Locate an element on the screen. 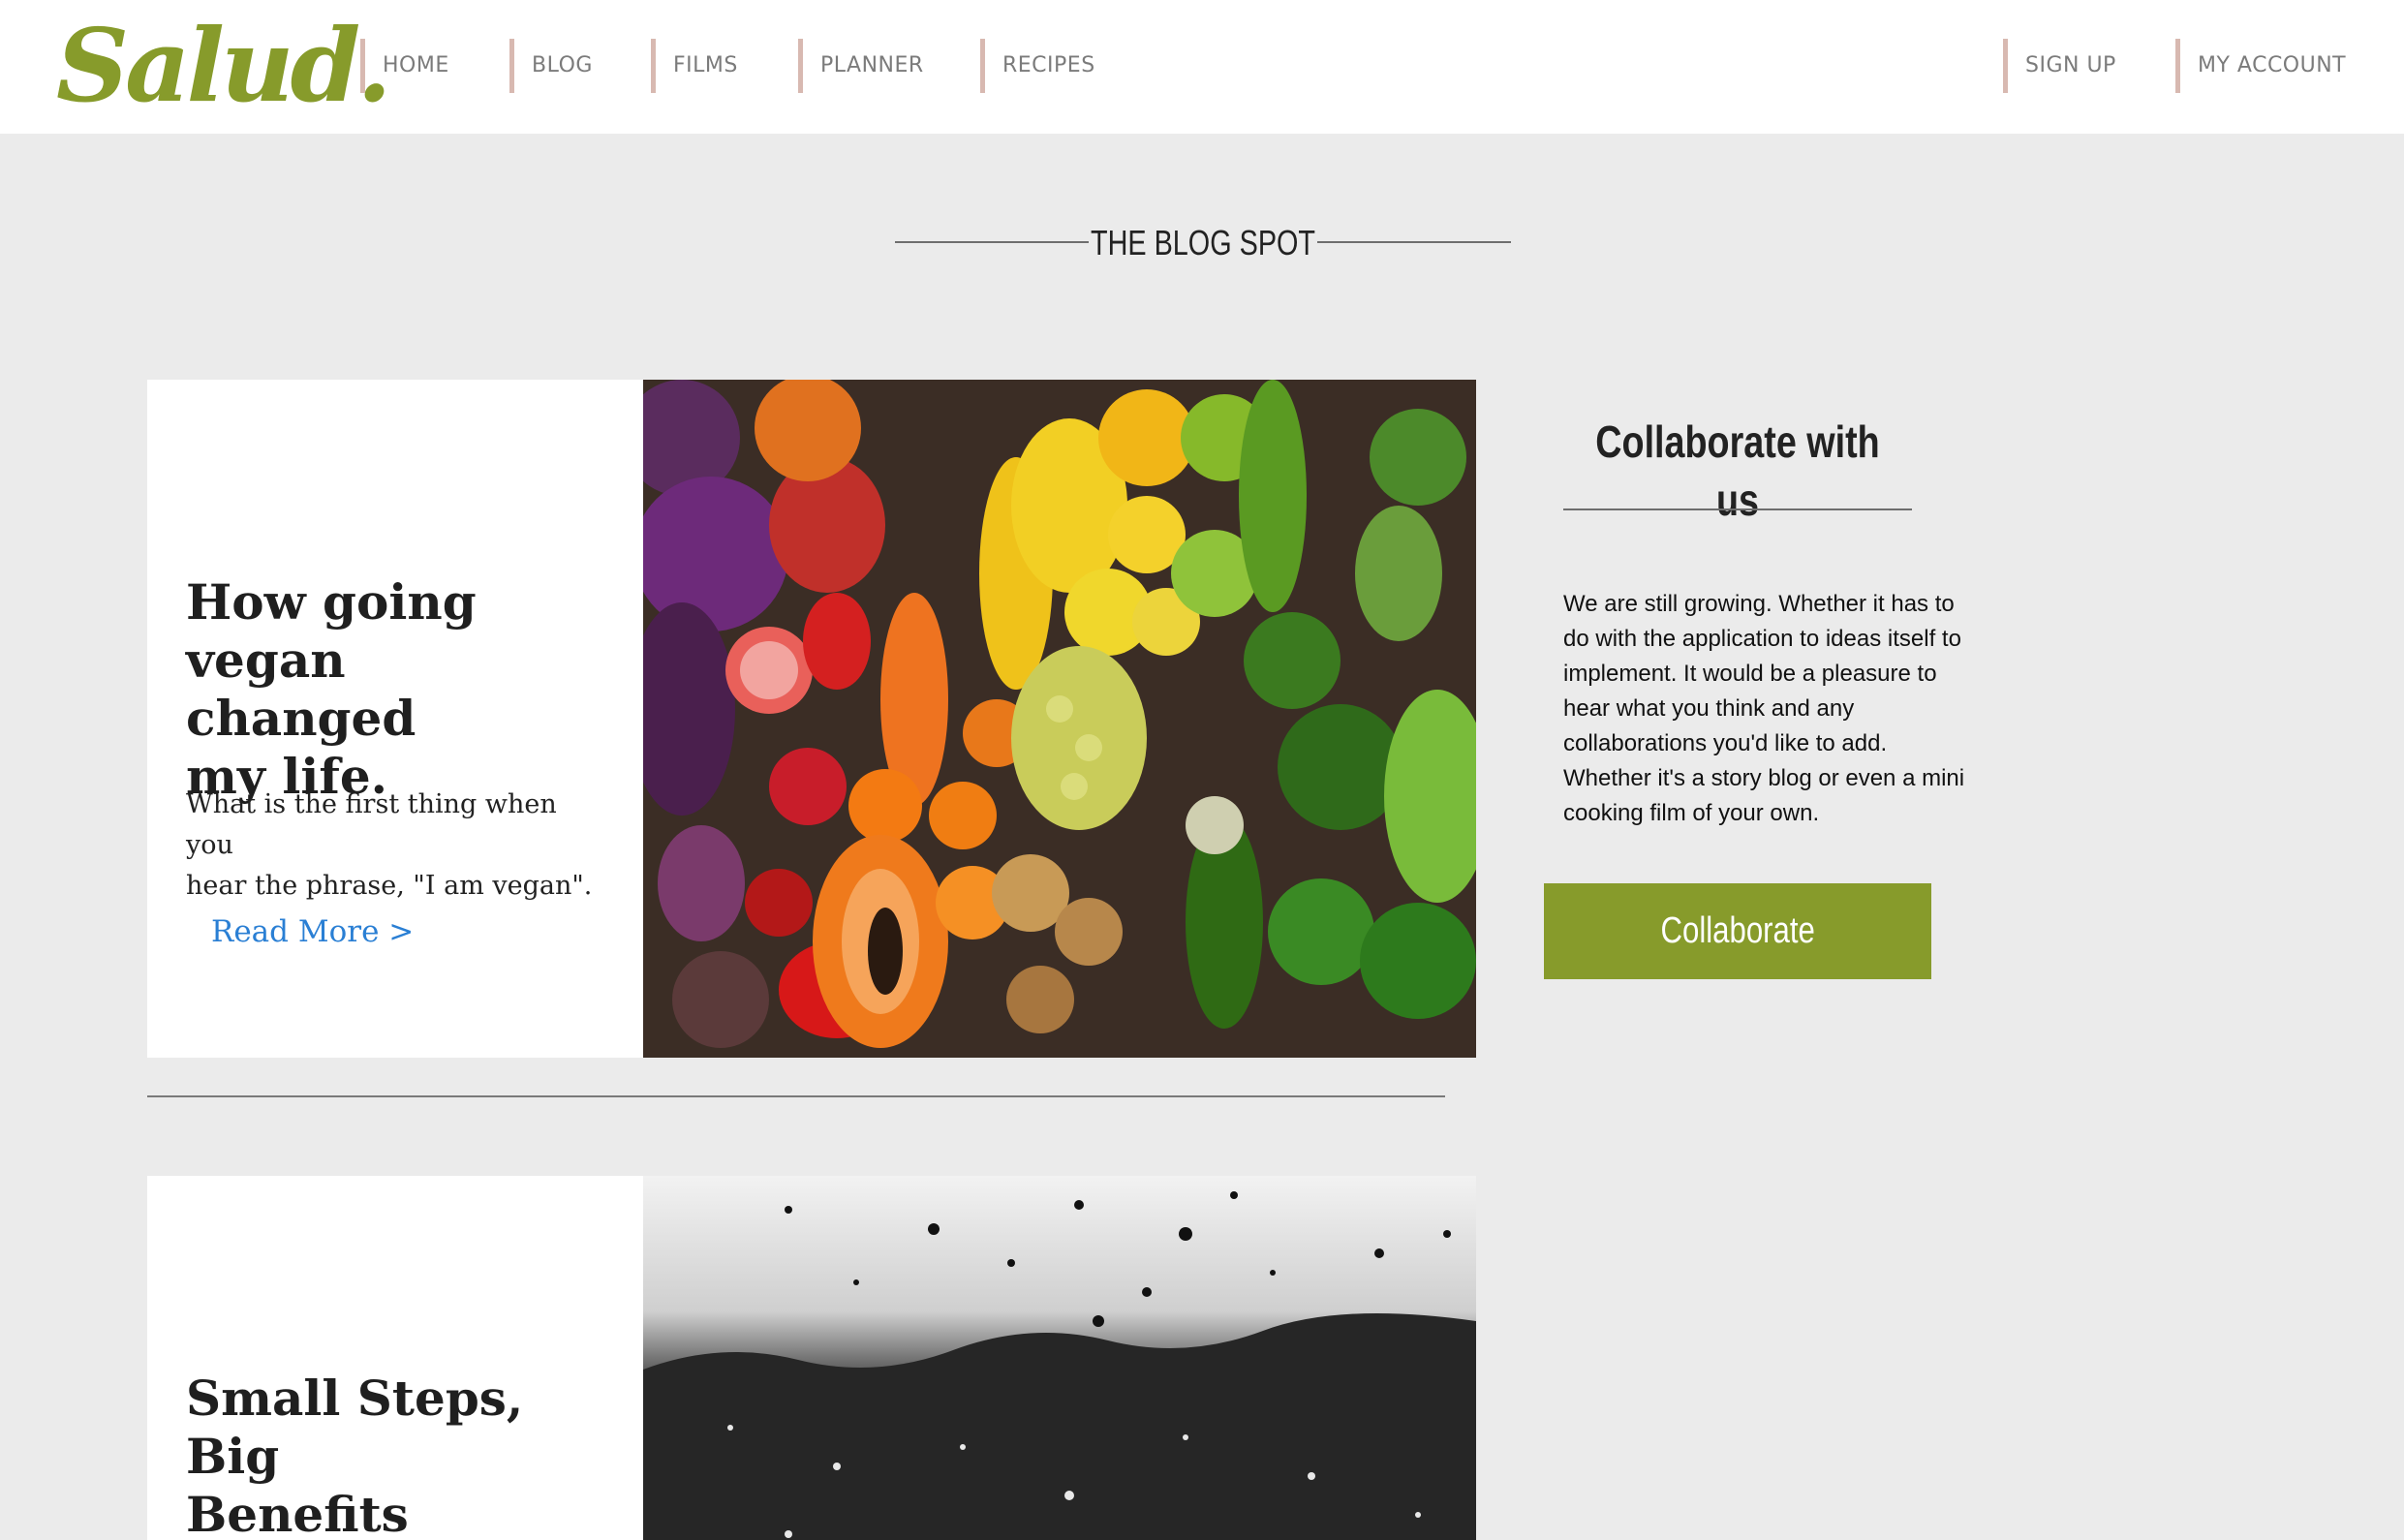 The height and width of the screenshot is (1540, 2404). nav-recipes: RECIPES is located at coordinates (1037, 66).